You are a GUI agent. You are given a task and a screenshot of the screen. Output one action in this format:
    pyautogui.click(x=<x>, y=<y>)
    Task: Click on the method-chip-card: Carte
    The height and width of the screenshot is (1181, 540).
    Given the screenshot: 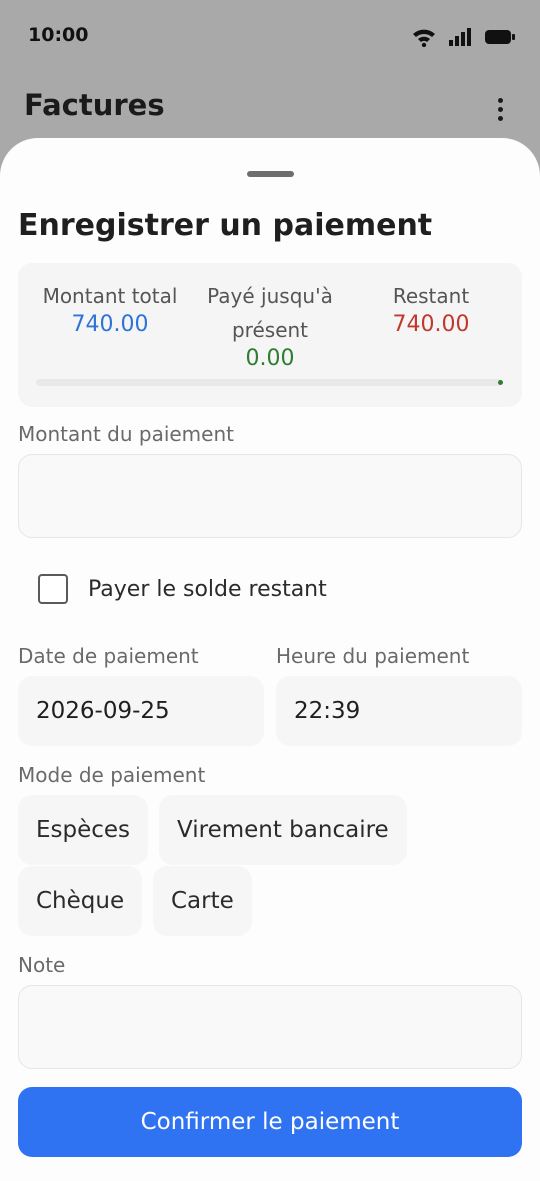 What is the action you would take?
    pyautogui.click(x=202, y=901)
    